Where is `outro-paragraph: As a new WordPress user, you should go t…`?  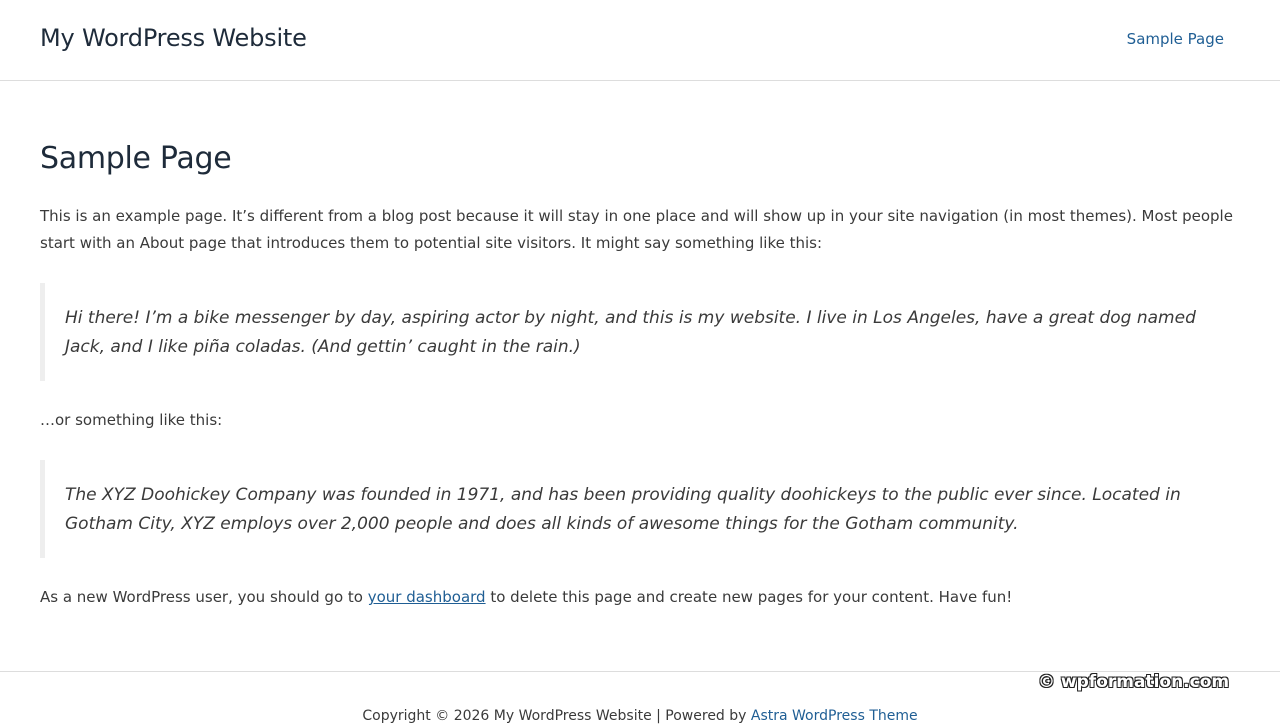 outro-paragraph: As a new WordPress user, you should go t… is located at coordinates (640, 597).